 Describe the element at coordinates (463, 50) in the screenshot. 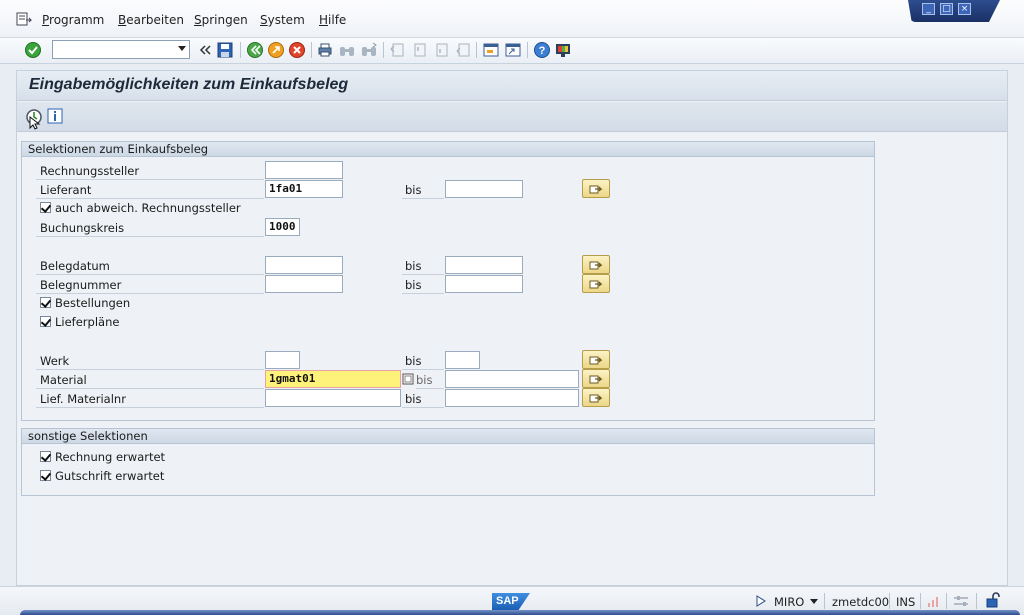

I see `last-page-icon` at that location.